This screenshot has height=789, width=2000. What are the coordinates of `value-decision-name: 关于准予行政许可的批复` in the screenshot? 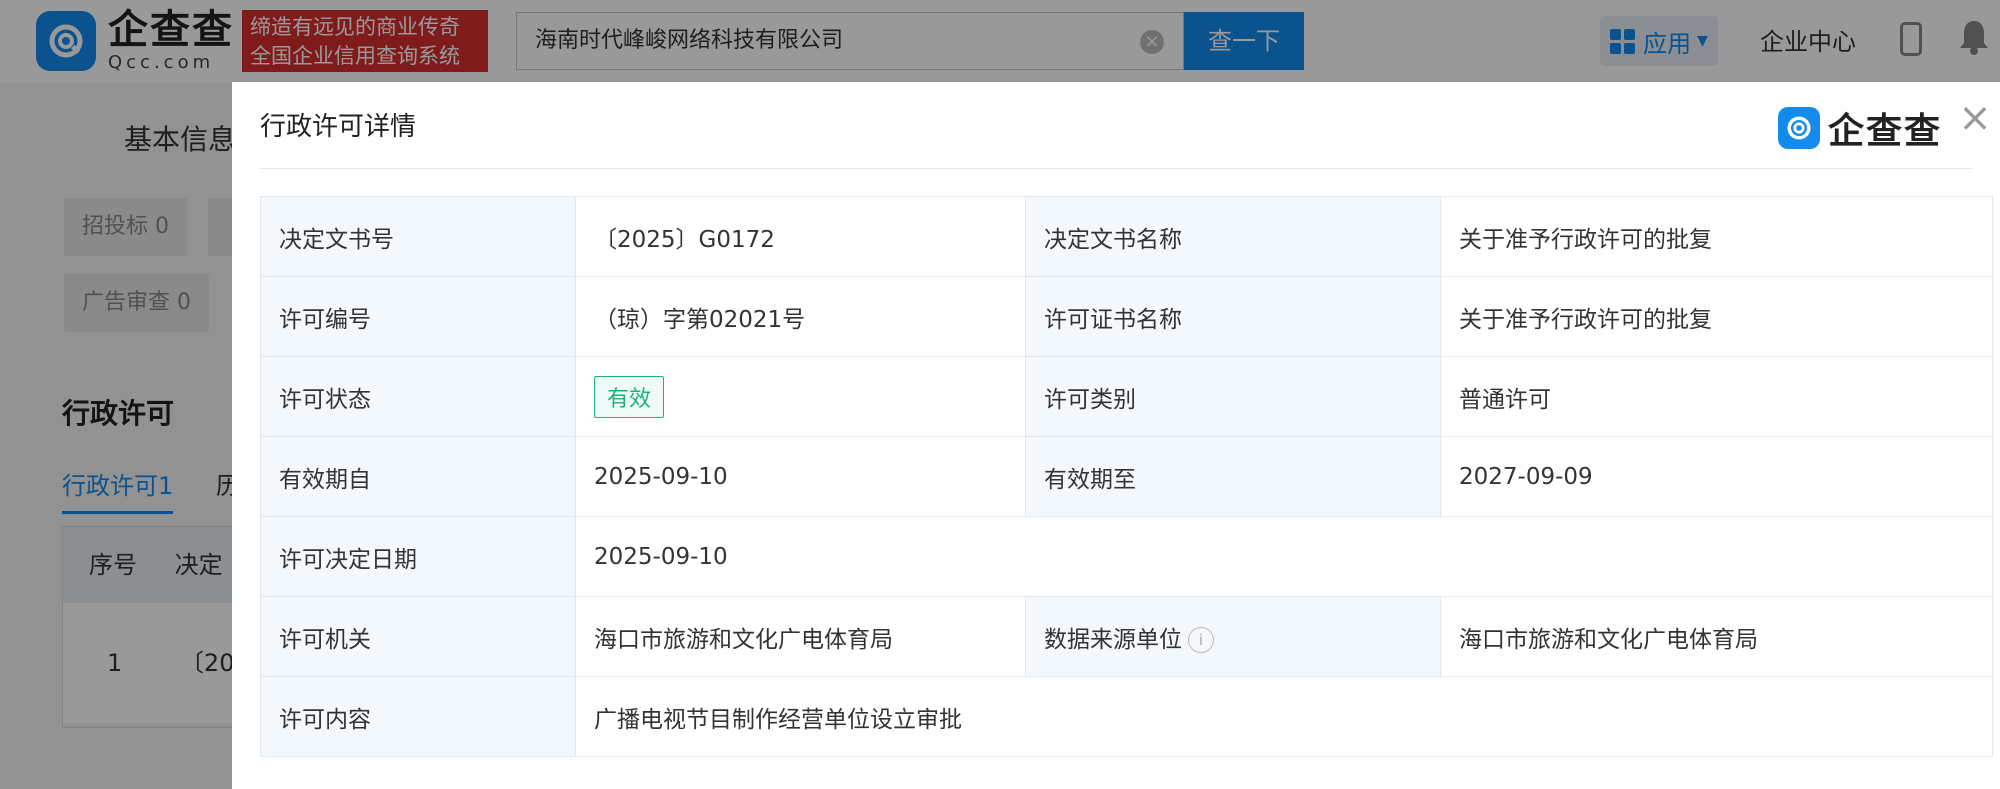 It's located at (1716, 236).